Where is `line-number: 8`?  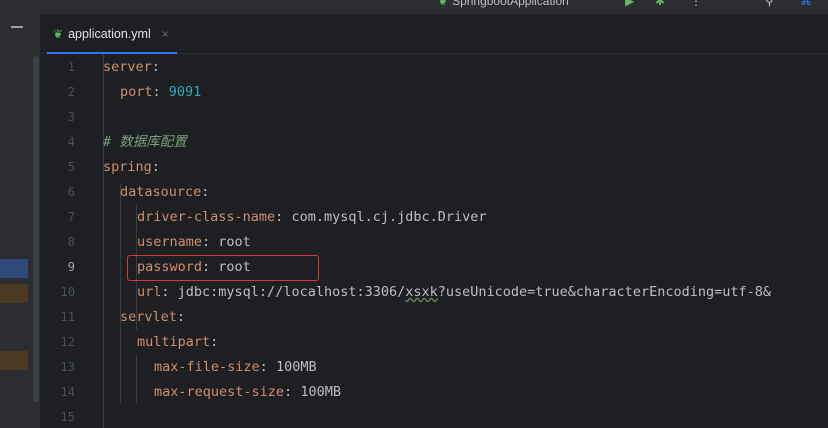 line-number: 8 is located at coordinates (71, 242).